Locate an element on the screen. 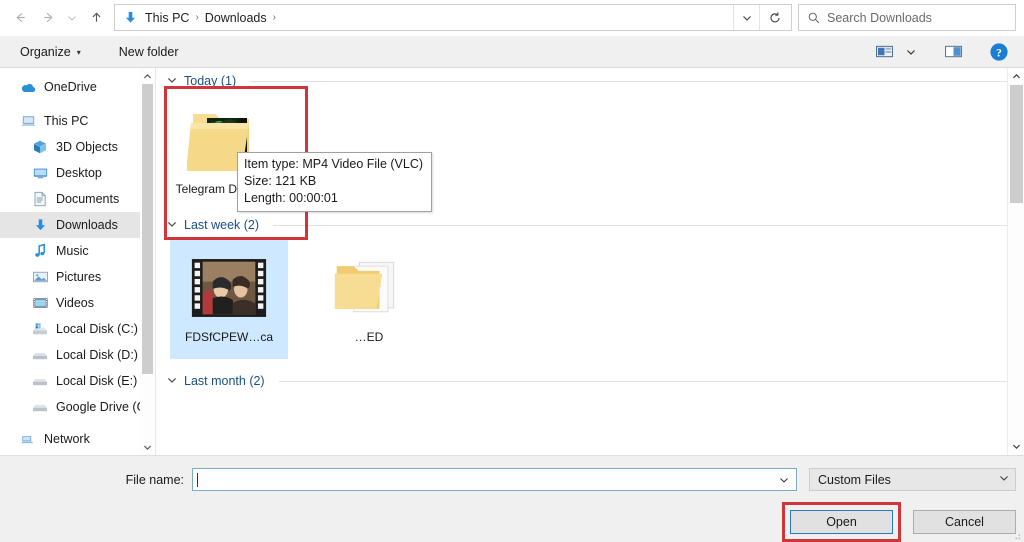  navigation-bar: This PC › Downloads › Search Downloads is located at coordinates (512, 18).